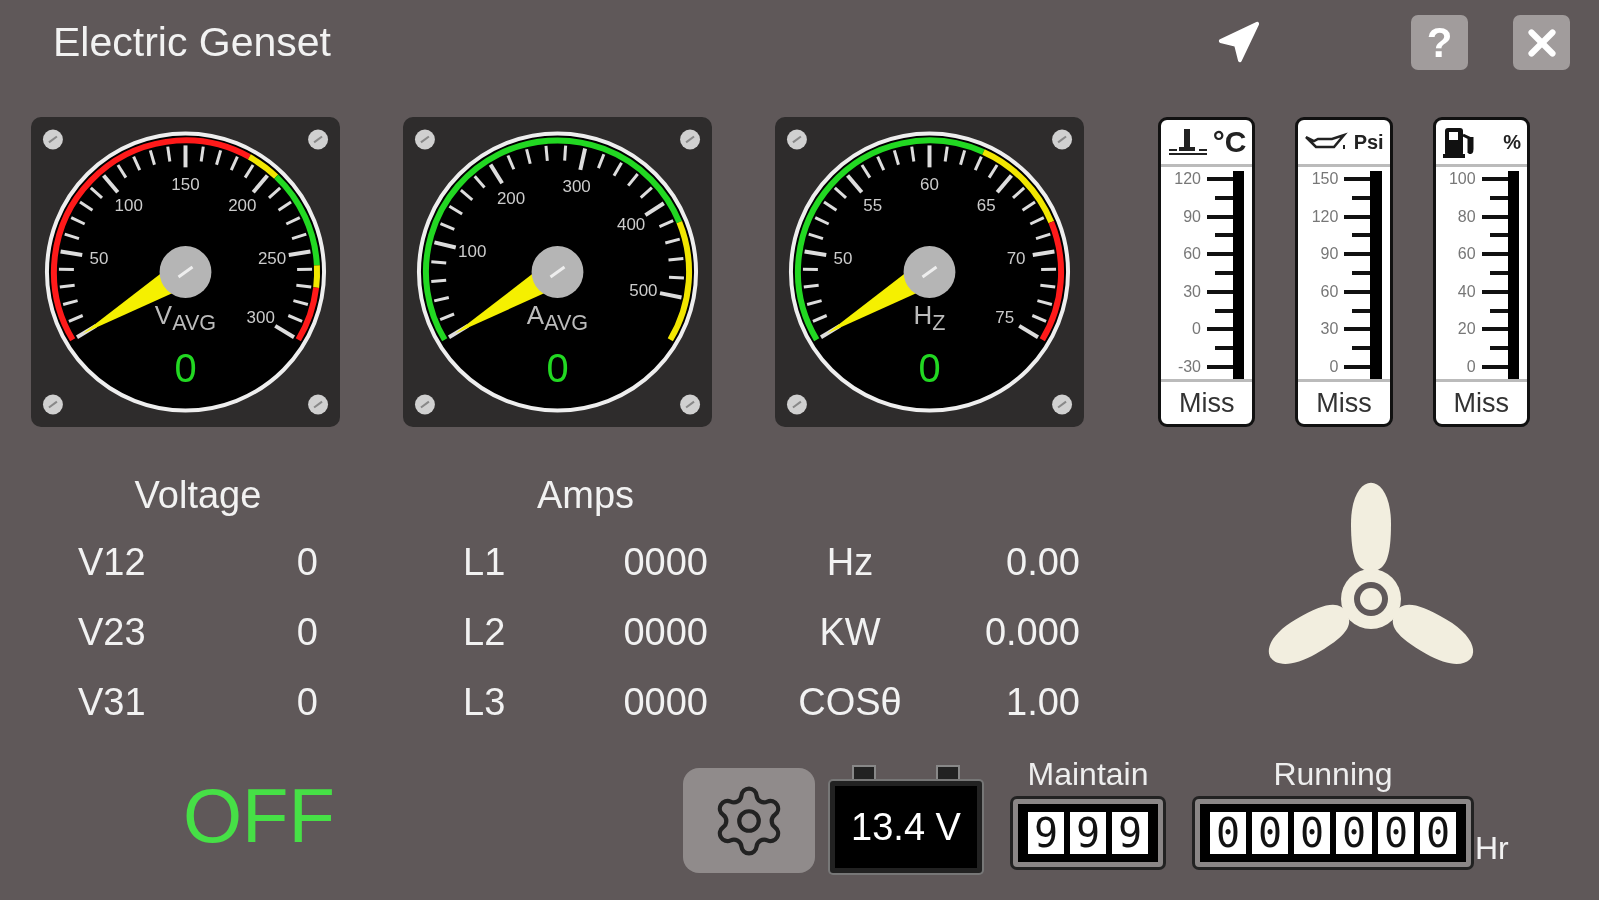  What do you see at coordinates (1005, 318) in the screenshot?
I see `scale-label: 75` at bounding box center [1005, 318].